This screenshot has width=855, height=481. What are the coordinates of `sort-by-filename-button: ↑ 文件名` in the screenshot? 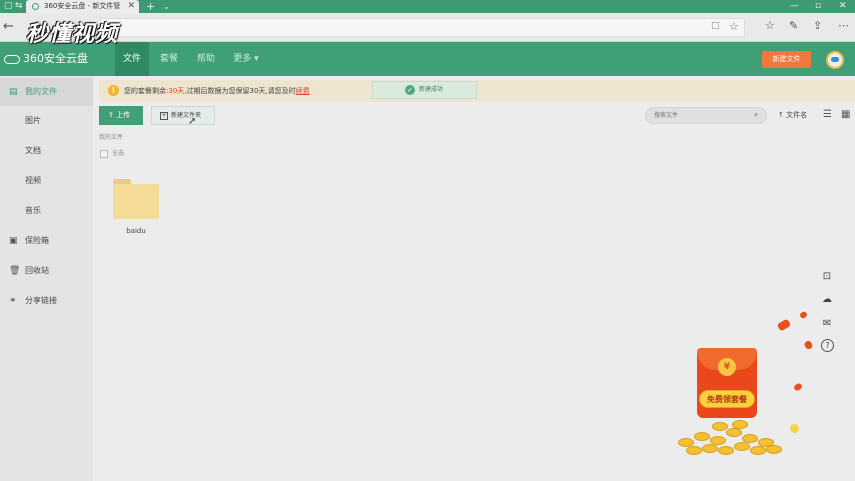 It's located at (792, 115).